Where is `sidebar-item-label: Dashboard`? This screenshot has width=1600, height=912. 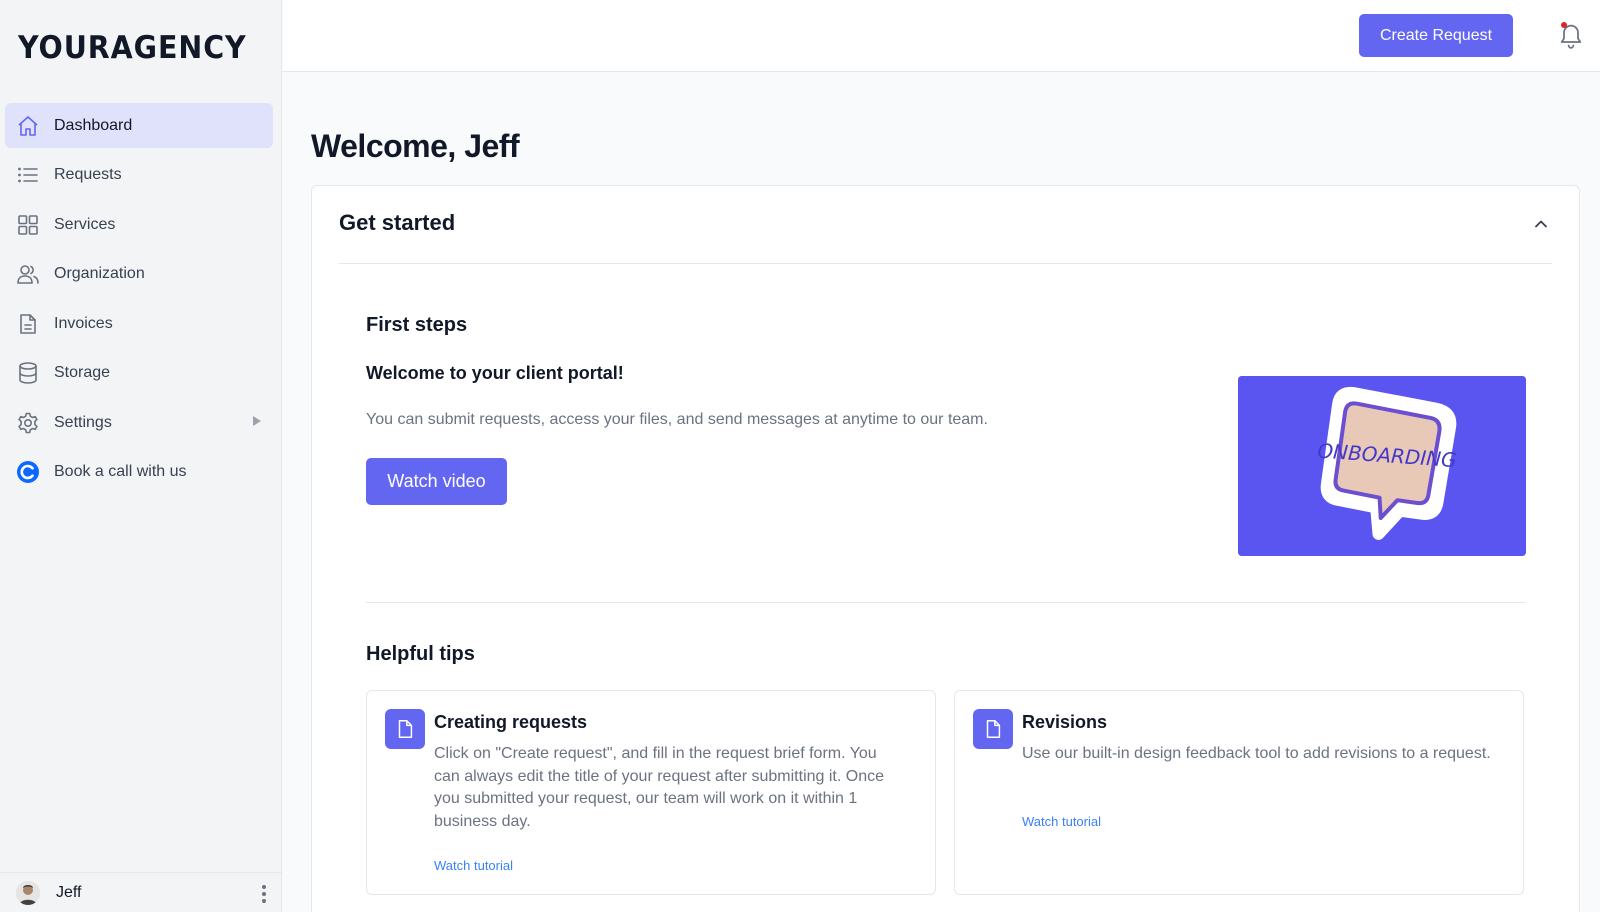
sidebar-item-label: Dashboard is located at coordinates (93, 125).